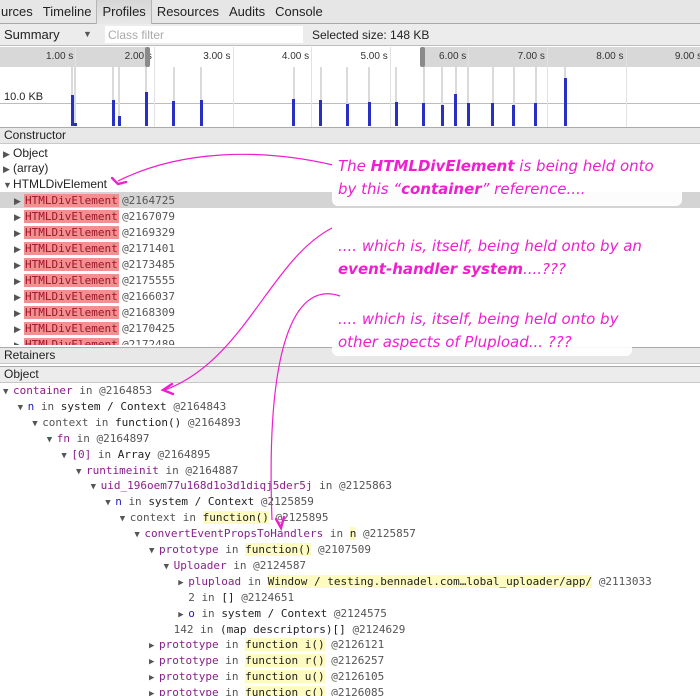  I want to click on tab-sources: urces, so click(19, 12).